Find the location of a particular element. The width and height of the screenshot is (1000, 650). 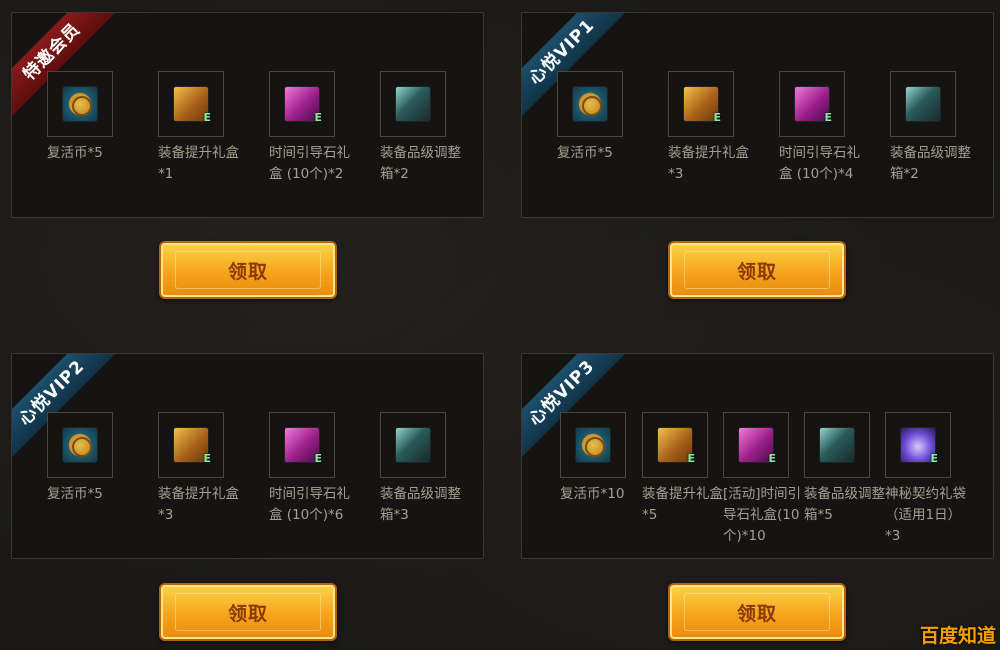

reward-item: E 装备提升礼盒*1 is located at coordinates (203, 128).